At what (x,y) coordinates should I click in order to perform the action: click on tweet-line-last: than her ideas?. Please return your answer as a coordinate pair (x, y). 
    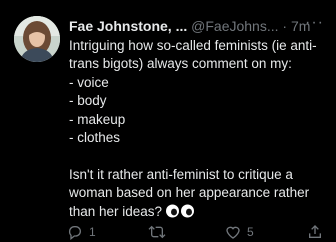
    Looking at the image, I should click on (198, 213).